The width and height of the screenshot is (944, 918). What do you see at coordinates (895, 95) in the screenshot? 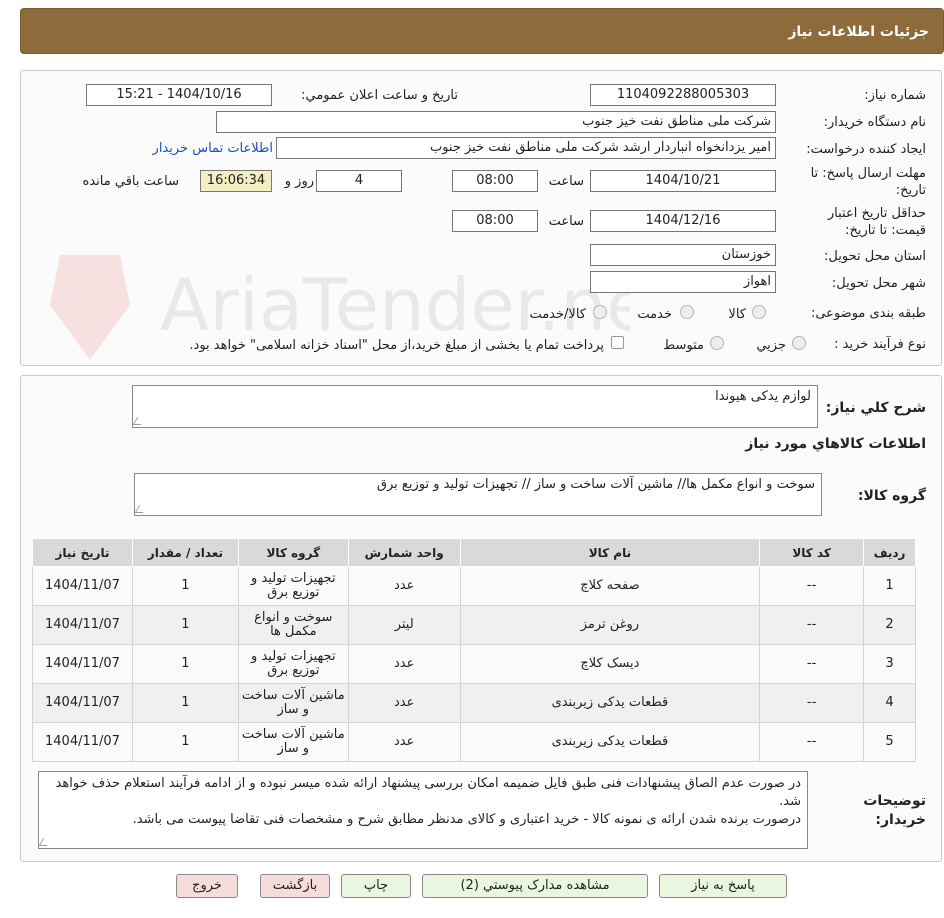
I see `need-number-label: شماره نیاز:` at bounding box center [895, 95].